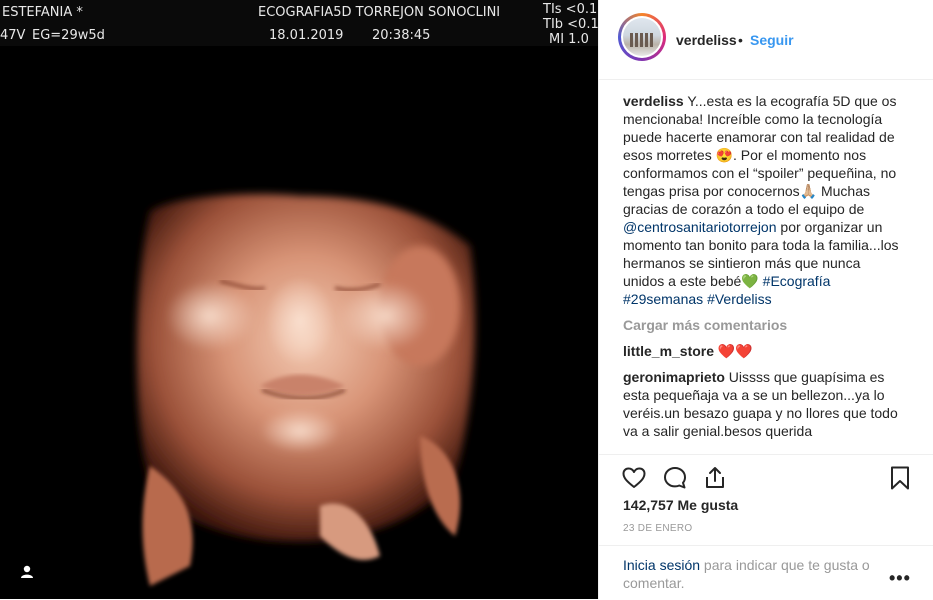 This screenshot has height=600, width=933. I want to click on hashtag-verdeliss: #Verdeliss, so click(739, 299).